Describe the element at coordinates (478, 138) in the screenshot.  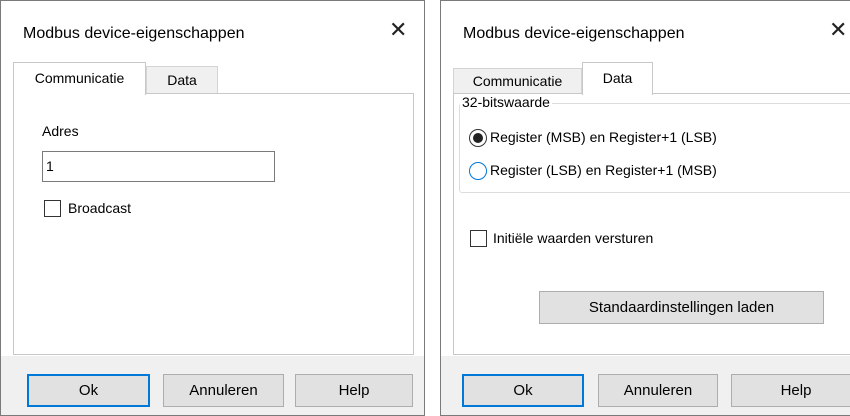
I see `radio-msb-first` at that location.